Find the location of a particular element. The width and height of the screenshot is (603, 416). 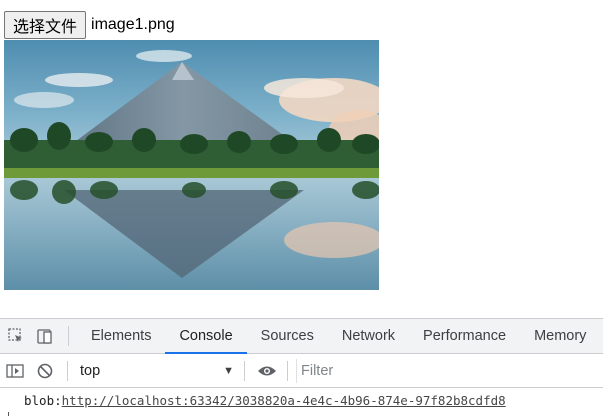

tab-elements: Elements is located at coordinates (121, 336).